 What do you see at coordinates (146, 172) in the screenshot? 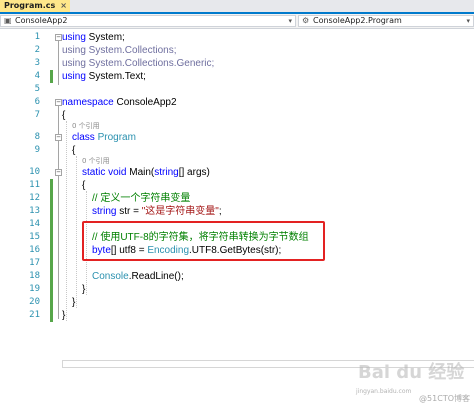
I see `code-line: static void Main(string[] args)` at bounding box center [146, 172].